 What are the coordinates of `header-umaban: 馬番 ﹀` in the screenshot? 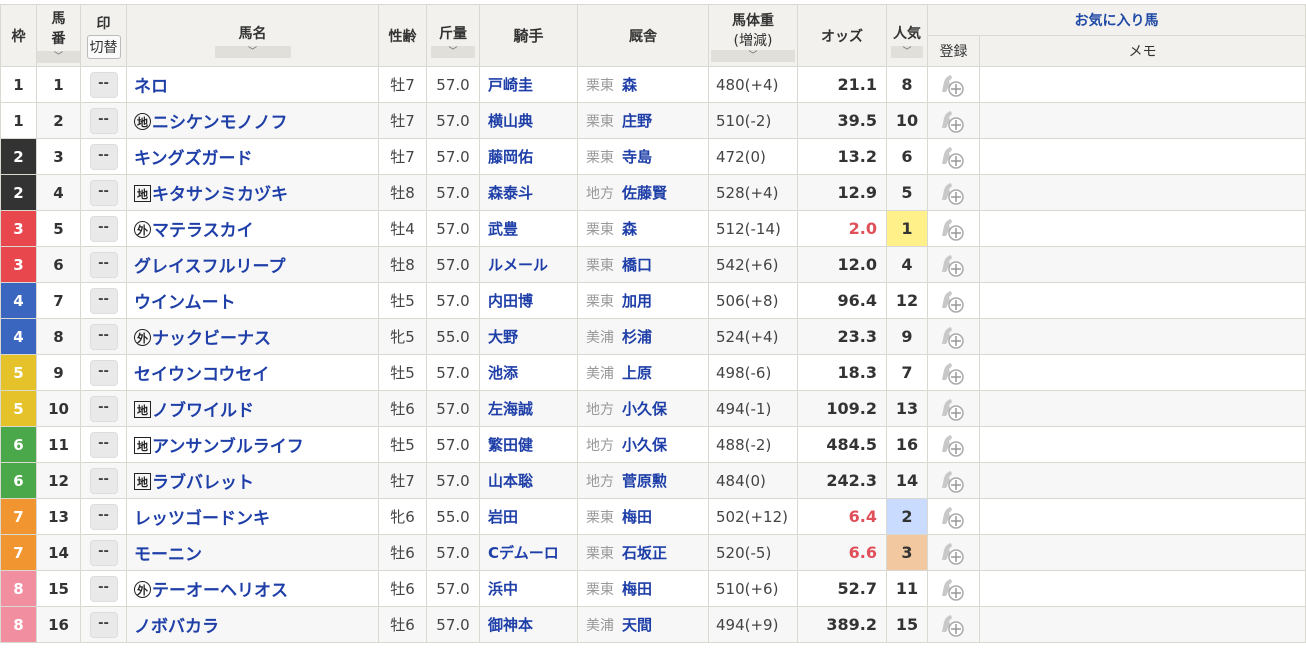 It's located at (58, 35).